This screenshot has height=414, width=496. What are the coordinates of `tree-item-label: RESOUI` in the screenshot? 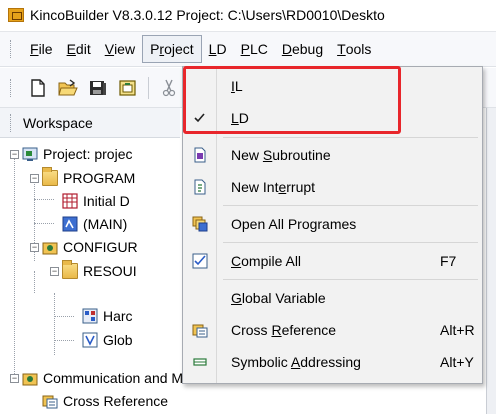 It's located at (110, 271).